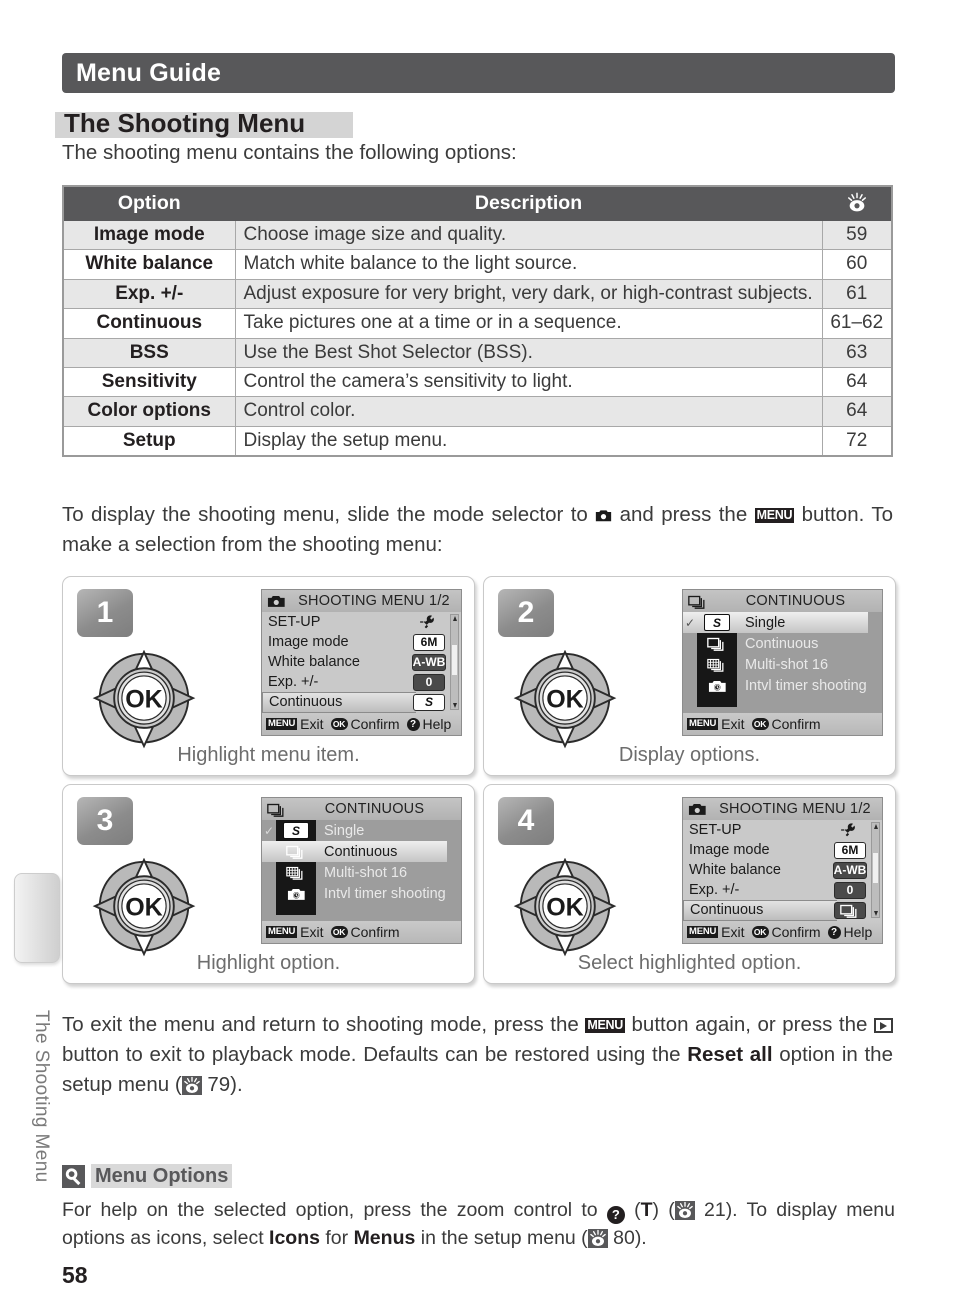 This screenshot has height=1314, width=954. I want to click on table-header-row: Option Description, so click(477, 203).